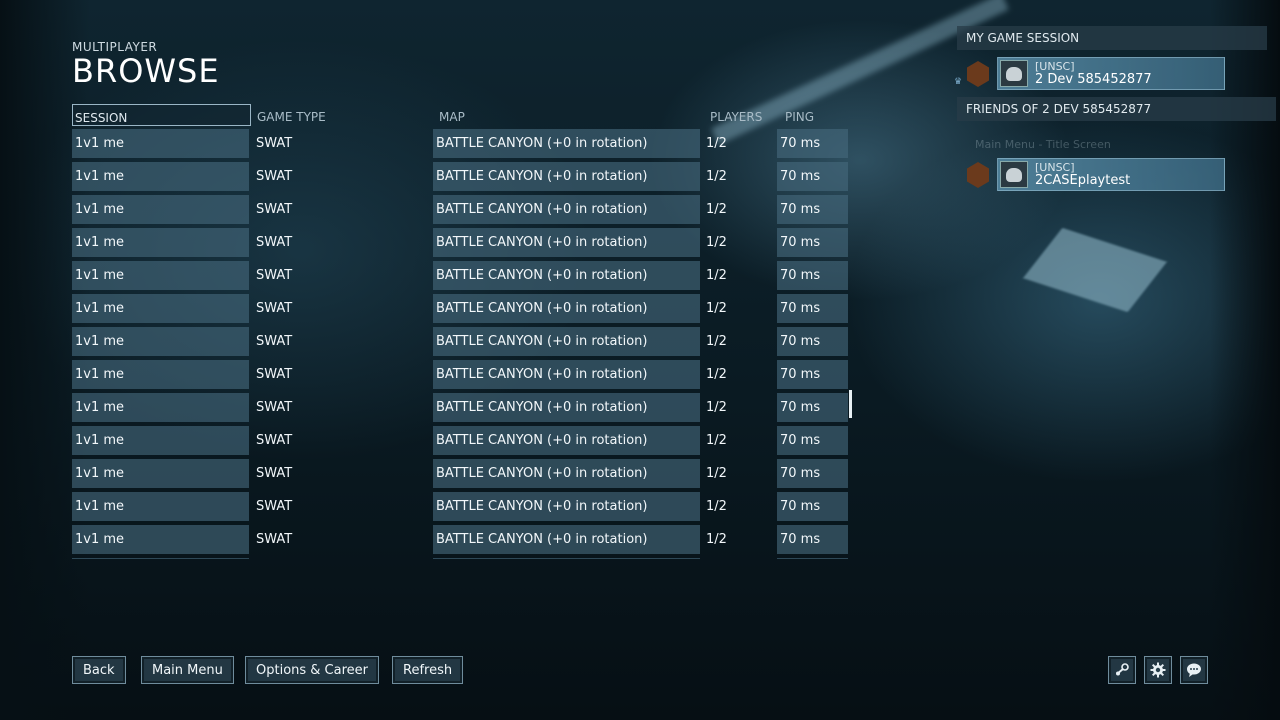 This screenshot has width=1280, height=720. Describe the element at coordinates (160, 558) in the screenshot. I see `cell-session` at that location.